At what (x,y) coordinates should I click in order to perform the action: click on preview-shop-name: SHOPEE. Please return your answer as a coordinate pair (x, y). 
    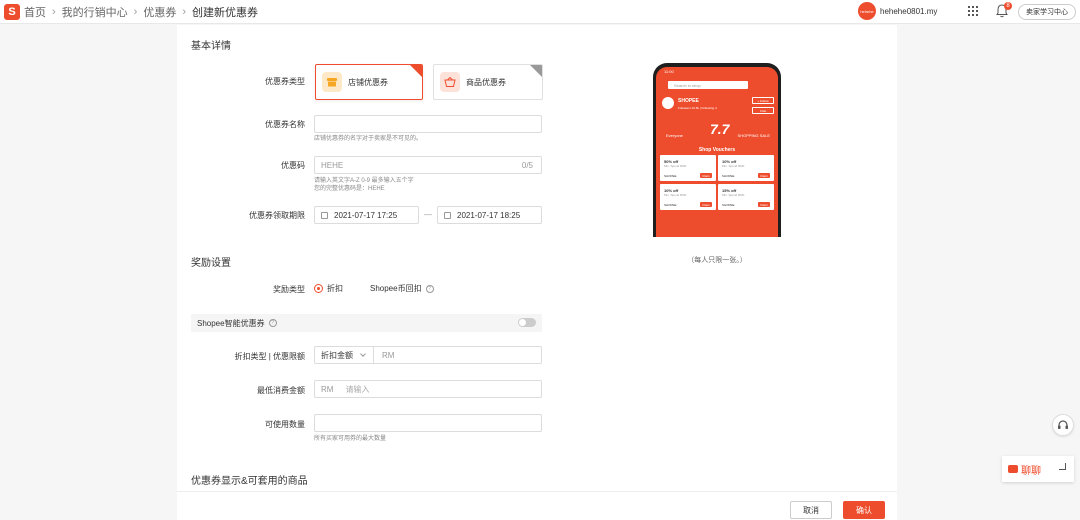
    Looking at the image, I should click on (688, 101).